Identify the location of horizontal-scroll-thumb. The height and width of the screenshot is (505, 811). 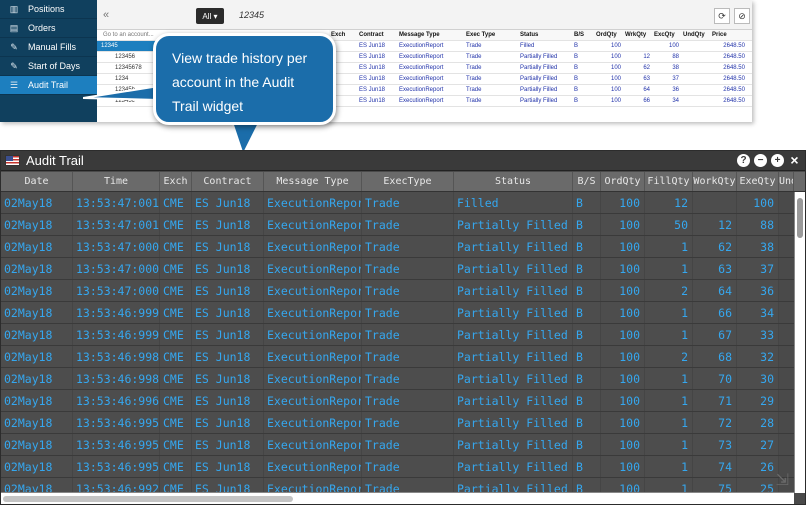
(148, 499).